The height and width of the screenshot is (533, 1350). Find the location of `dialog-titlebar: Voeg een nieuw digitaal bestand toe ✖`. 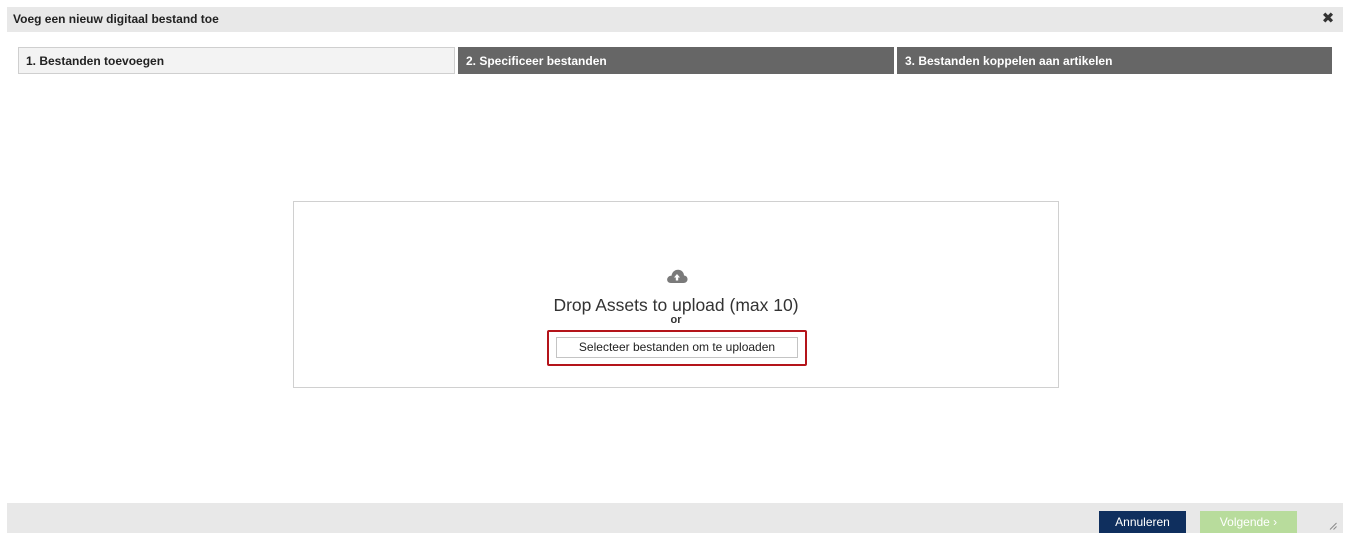

dialog-titlebar: Voeg een nieuw digitaal bestand toe ✖ is located at coordinates (675, 19).